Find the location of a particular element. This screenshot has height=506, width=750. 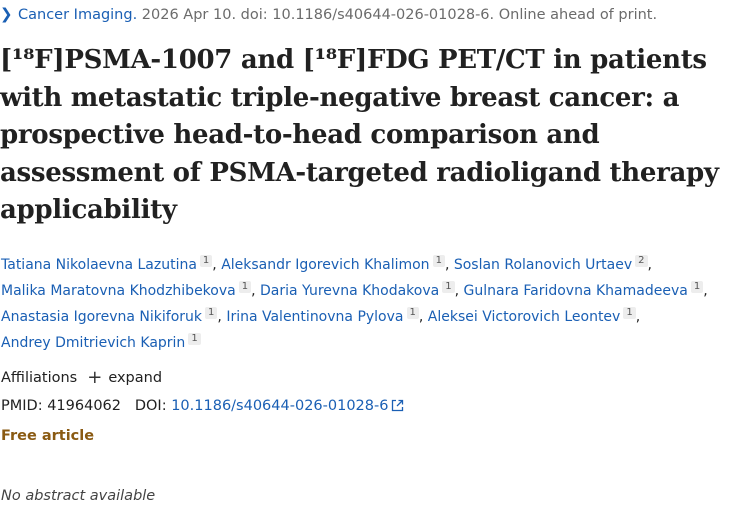

pmid-label: PMID: is located at coordinates (22, 406).